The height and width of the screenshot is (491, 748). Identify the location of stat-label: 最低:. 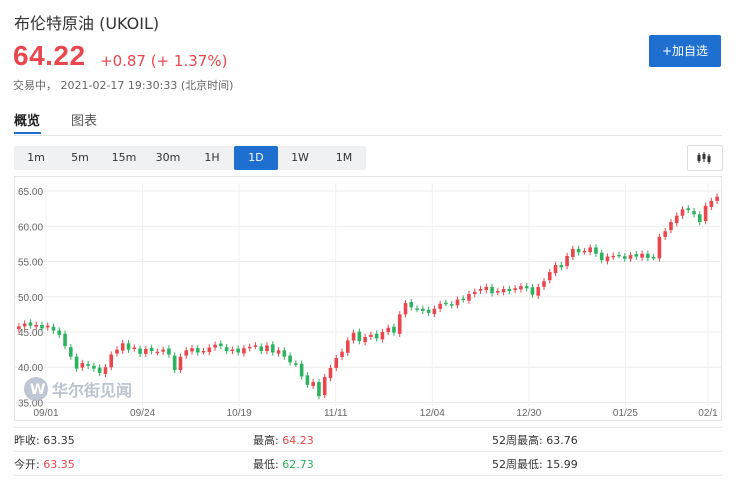
(266, 464).